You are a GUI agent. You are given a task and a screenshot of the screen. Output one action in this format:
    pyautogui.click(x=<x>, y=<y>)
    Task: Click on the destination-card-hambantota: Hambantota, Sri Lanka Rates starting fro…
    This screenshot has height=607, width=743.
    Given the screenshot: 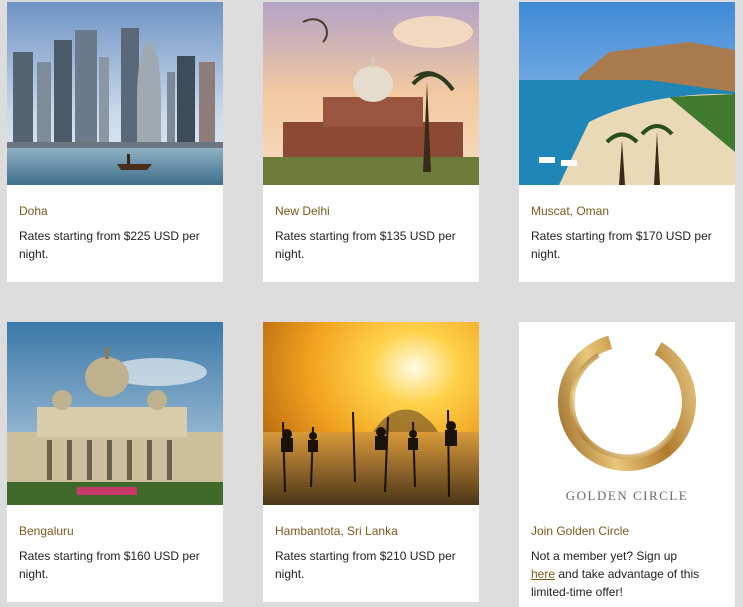 What is the action you would take?
    pyautogui.click(x=371, y=462)
    